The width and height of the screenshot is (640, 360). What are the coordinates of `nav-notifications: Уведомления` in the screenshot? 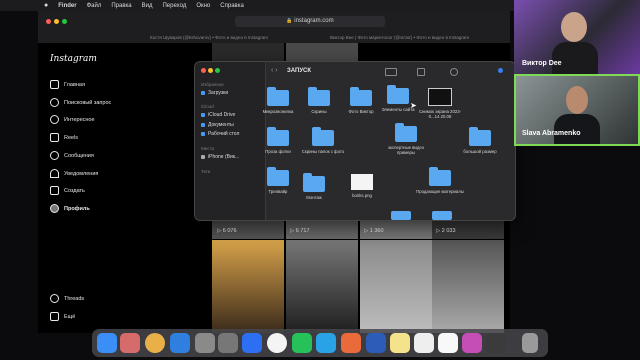 It's located at (74, 173).